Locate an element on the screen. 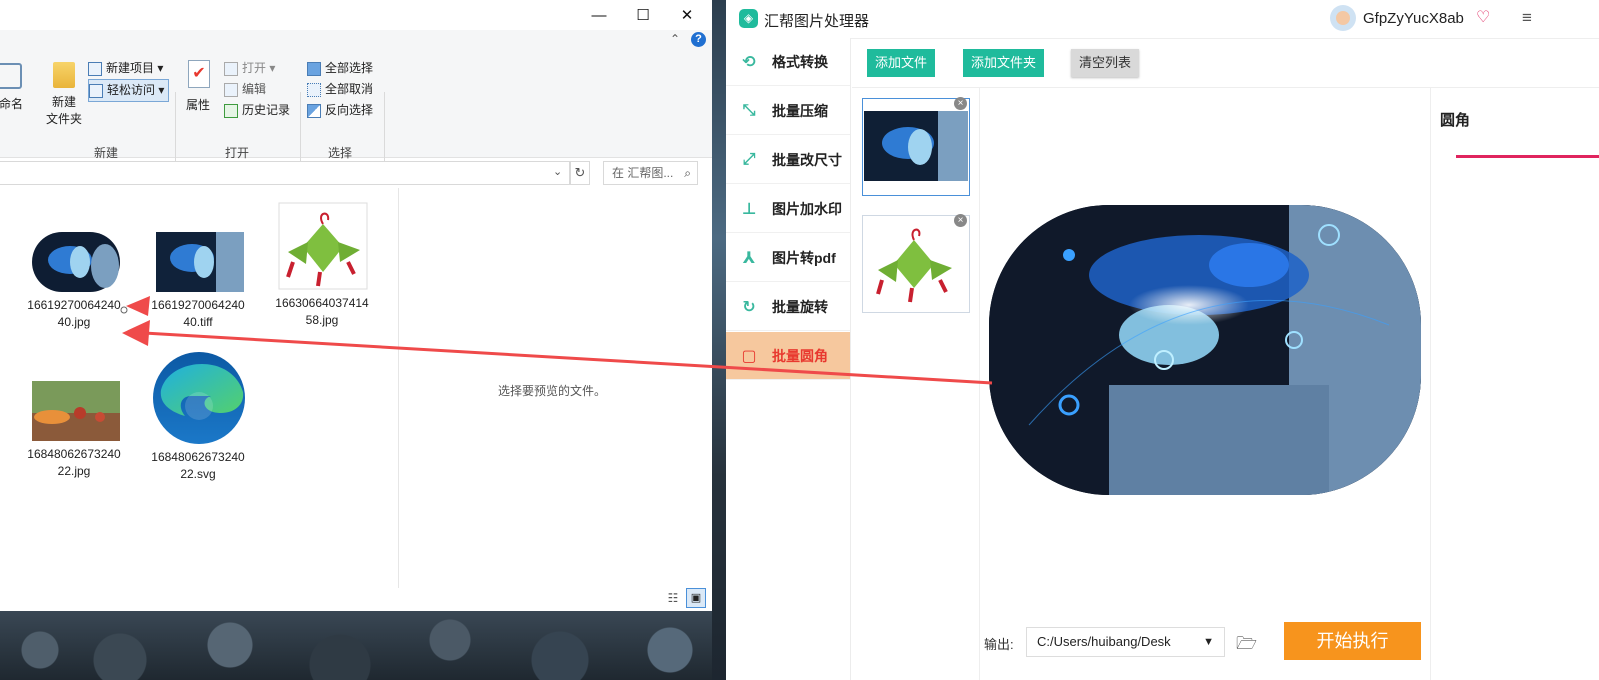  drag-arrow-head-secondary is located at coordinates (138, 306).